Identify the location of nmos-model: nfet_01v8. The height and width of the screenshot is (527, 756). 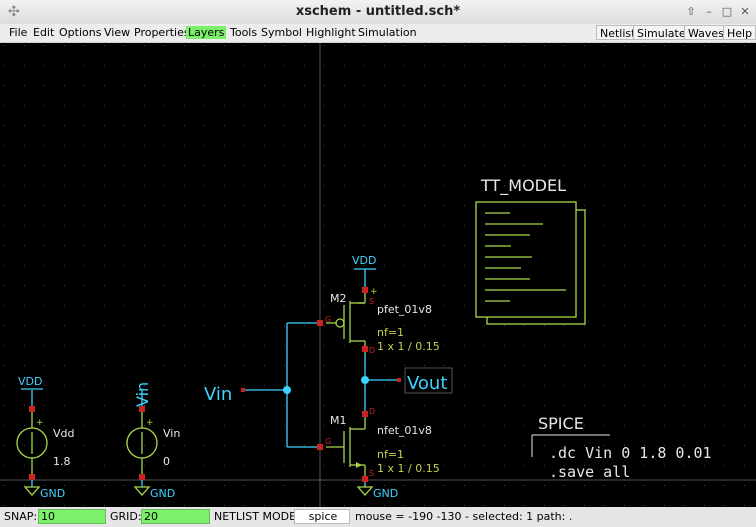
(404, 430).